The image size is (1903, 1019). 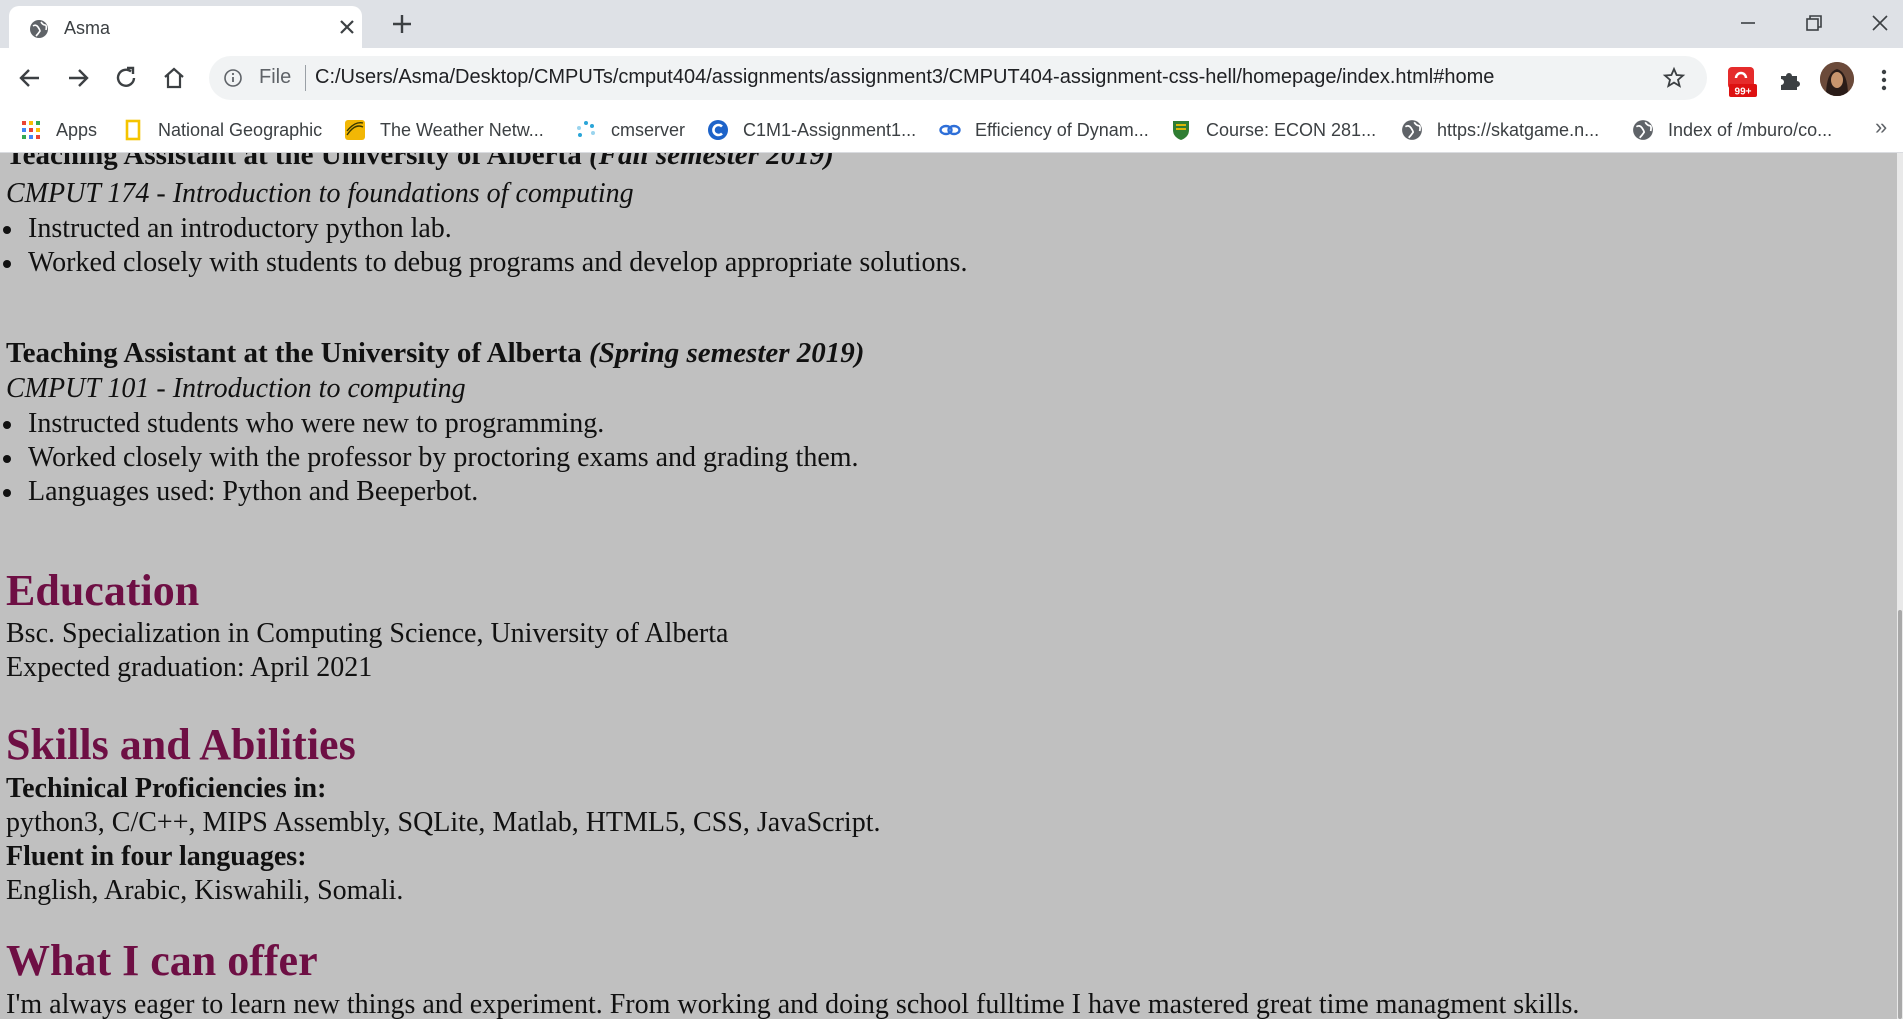 What do you see at coordinates (402, 24) in the screenshot?
I see `new-tab-icon` at bounding box center [402, 24].